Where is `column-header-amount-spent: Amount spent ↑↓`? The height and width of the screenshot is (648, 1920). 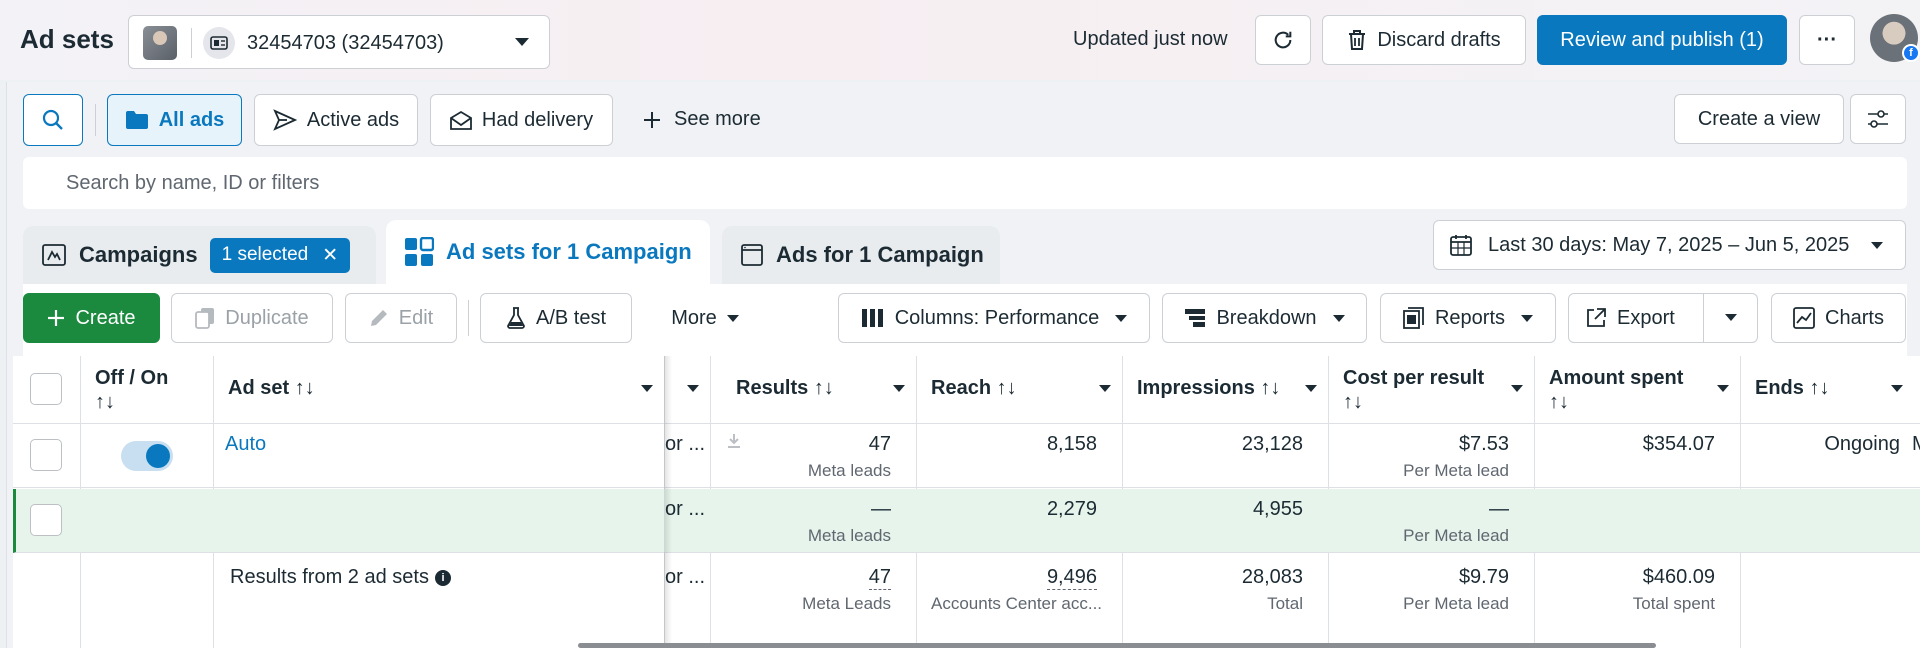
column-header-amount-spent: Amount spent ↑↓ is located at coordinates (1616, 390).